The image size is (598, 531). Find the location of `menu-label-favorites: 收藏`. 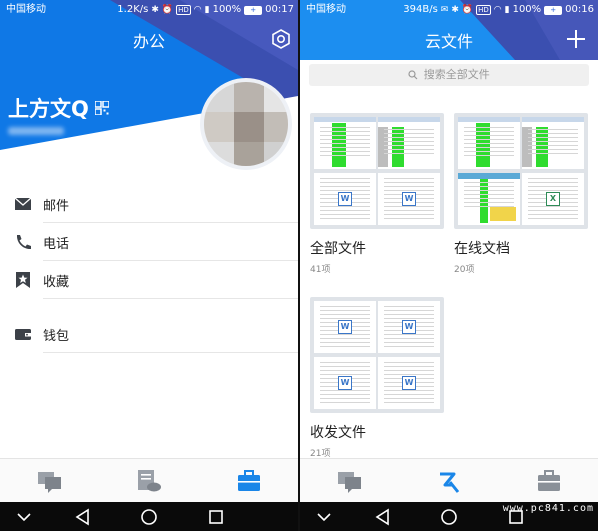

menu-label-favorites: 收藏 is located at coordinates (56, 282).